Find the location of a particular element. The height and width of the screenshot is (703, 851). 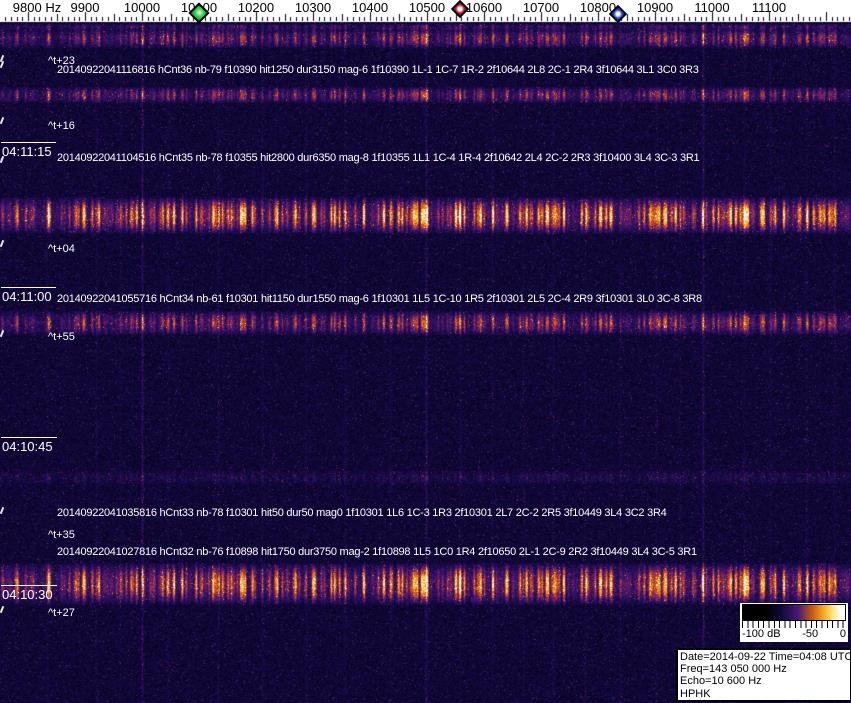

color-scale-ticks is located at coordinates (794, 624).